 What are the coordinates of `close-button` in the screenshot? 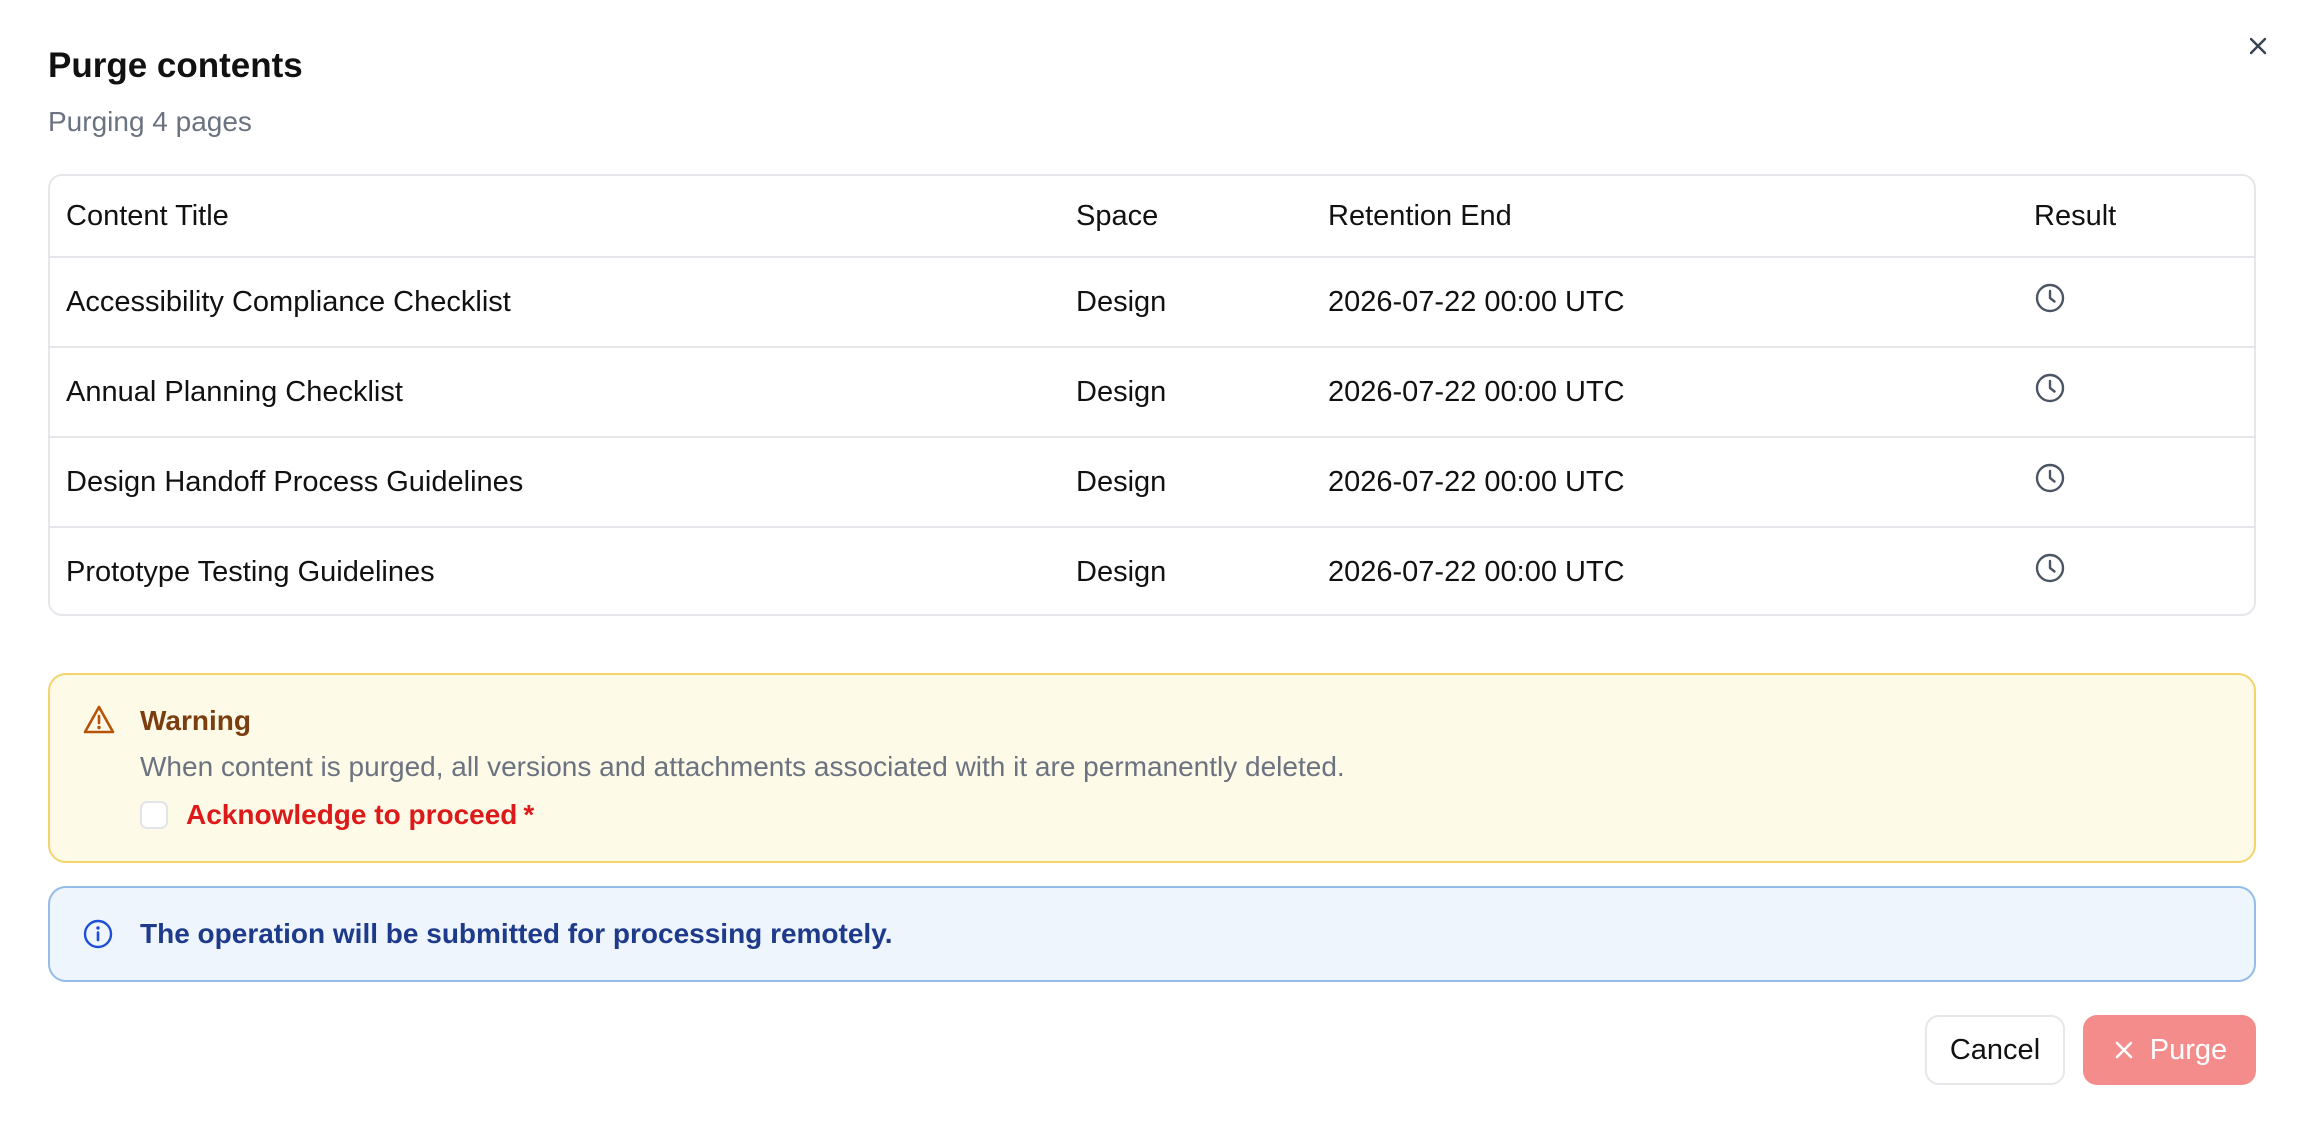 It's located at (2258, 48).